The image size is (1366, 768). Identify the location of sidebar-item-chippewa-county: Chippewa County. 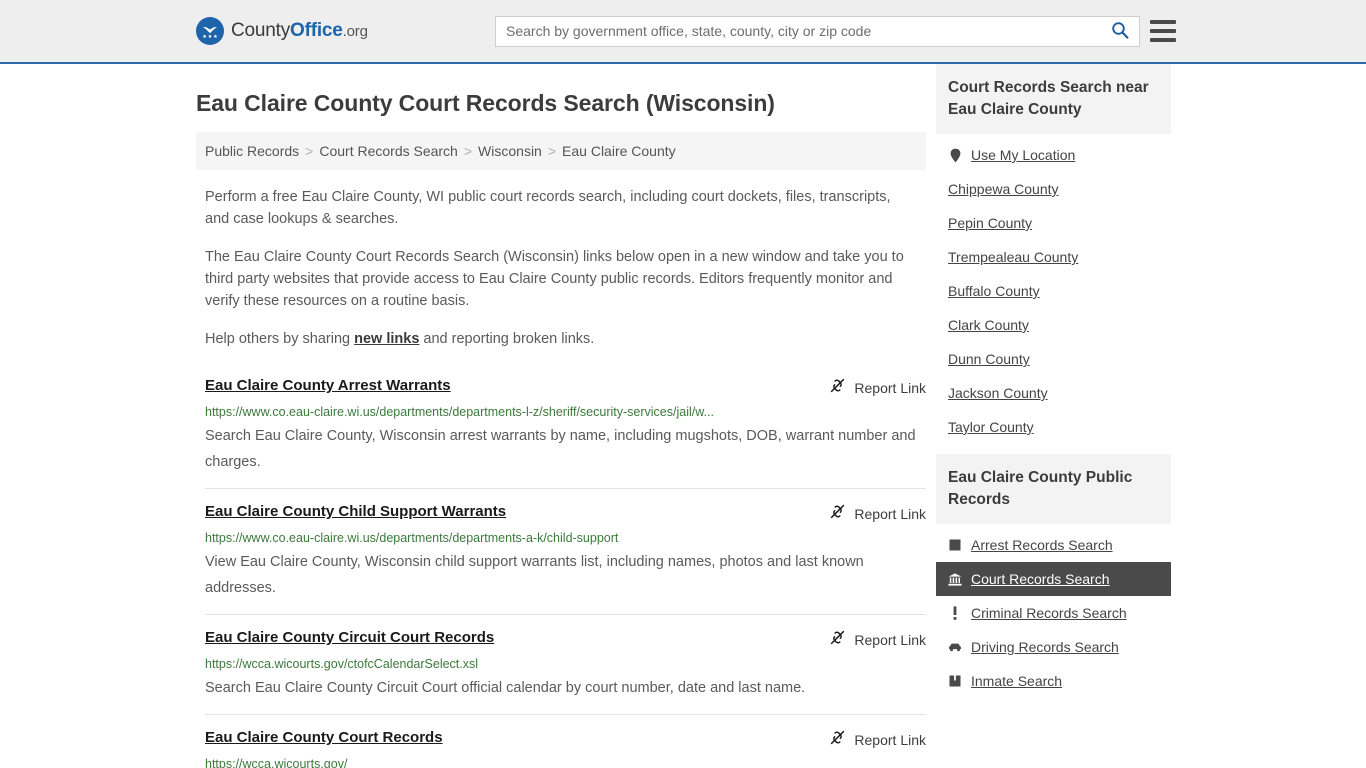
(1053, 189).